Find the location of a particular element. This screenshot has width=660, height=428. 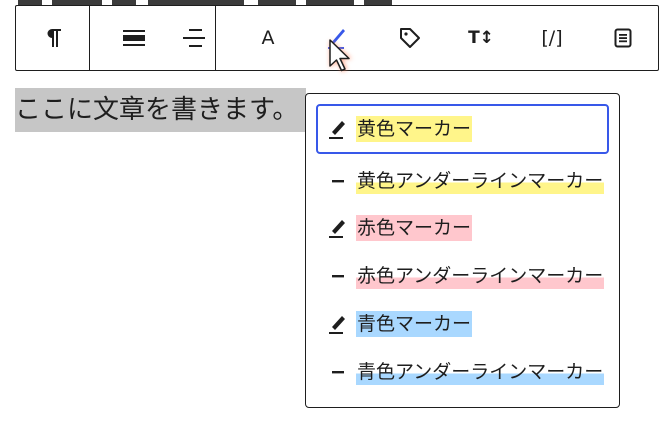

menu-item-blue-underline-marker: 青色アンダーラインマーカー is located at coordinates (462, 372).